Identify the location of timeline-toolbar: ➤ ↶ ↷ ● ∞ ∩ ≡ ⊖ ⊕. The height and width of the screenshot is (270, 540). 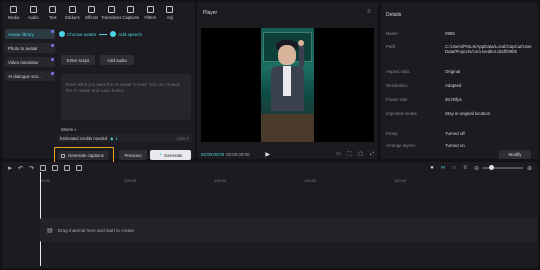
(270, 168).